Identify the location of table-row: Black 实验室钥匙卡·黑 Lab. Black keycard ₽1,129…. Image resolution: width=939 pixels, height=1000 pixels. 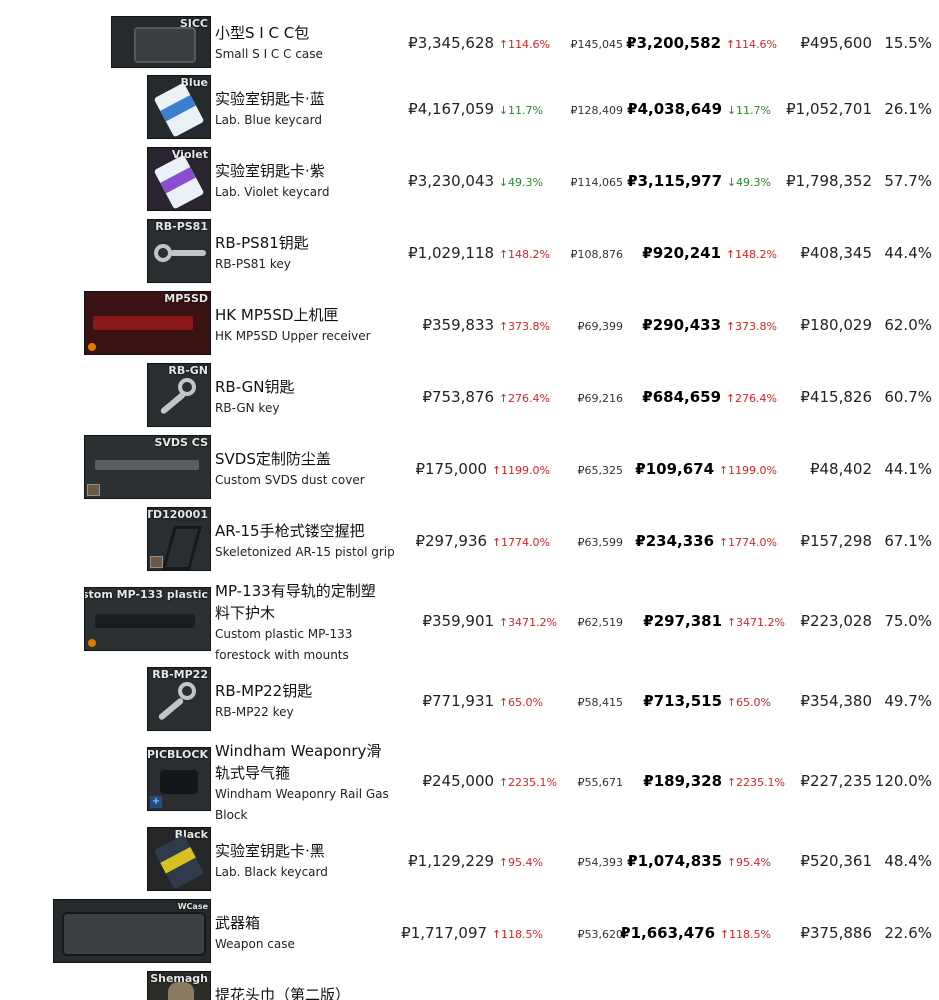
(469, 861).